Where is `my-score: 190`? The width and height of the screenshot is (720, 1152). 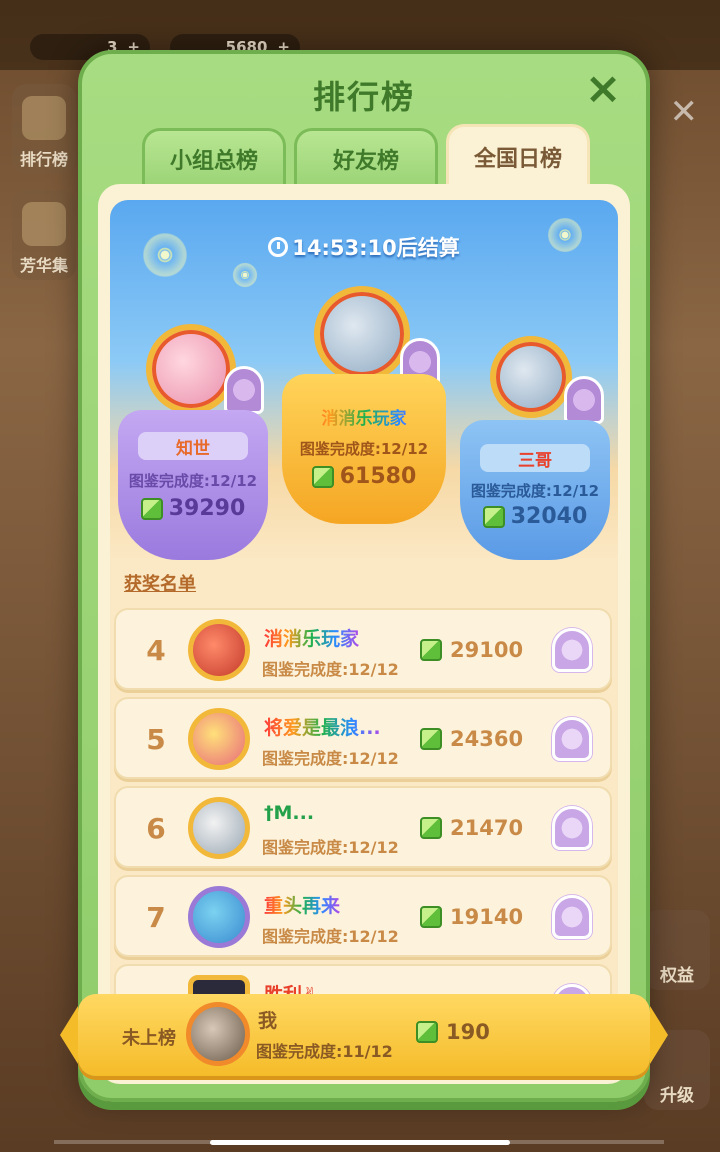 my-score: 190 is located at coordinates (453, 1032).